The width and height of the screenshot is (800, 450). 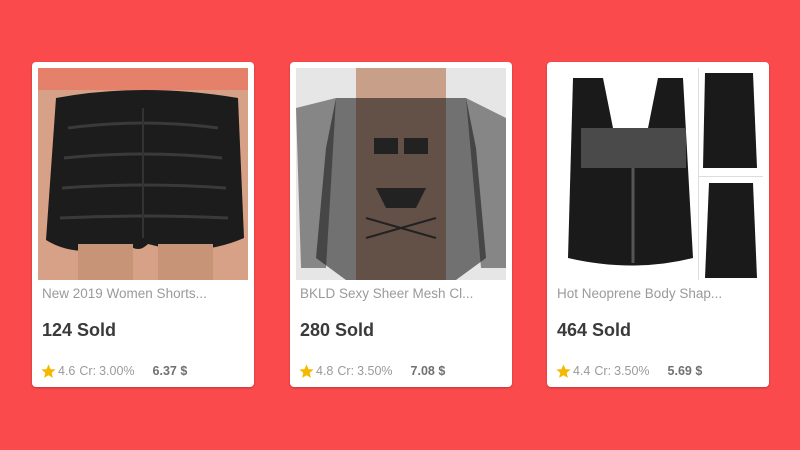 I want to click on product-meta: 4.8 Cr: 3.50% 7.08 $, so click(x=371, y=371).